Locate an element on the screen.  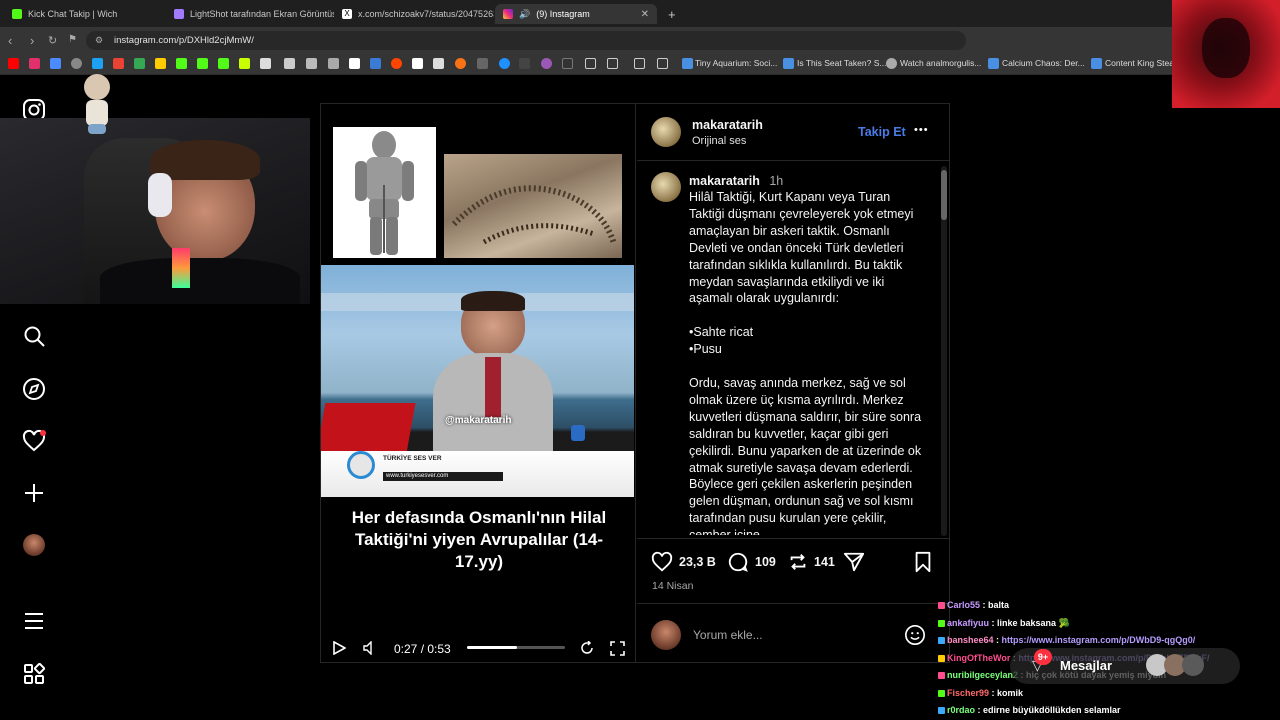
share-icon is located at coordinates (854, 562).